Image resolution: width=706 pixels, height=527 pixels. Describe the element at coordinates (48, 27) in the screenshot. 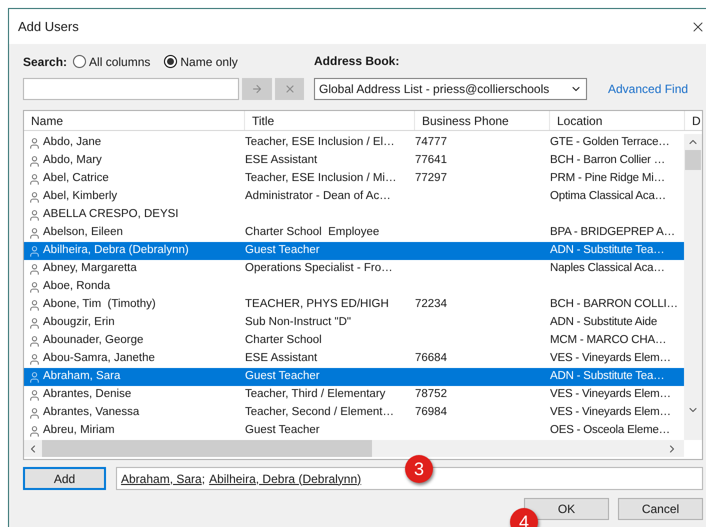

I see `window-title: Add Users` at that location.